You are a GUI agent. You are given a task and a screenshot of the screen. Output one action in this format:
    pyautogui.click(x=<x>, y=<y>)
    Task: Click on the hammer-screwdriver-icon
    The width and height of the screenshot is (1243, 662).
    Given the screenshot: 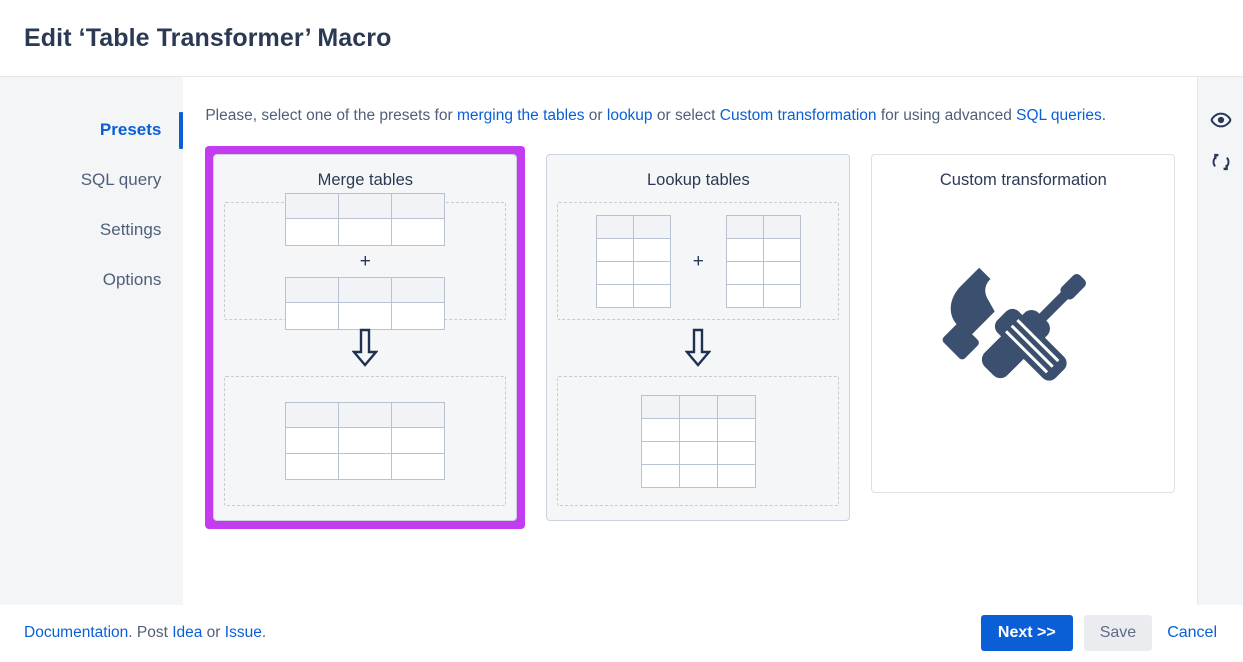 What is the action you would take?
    pyautogui.click(x=1023, y=337)
    